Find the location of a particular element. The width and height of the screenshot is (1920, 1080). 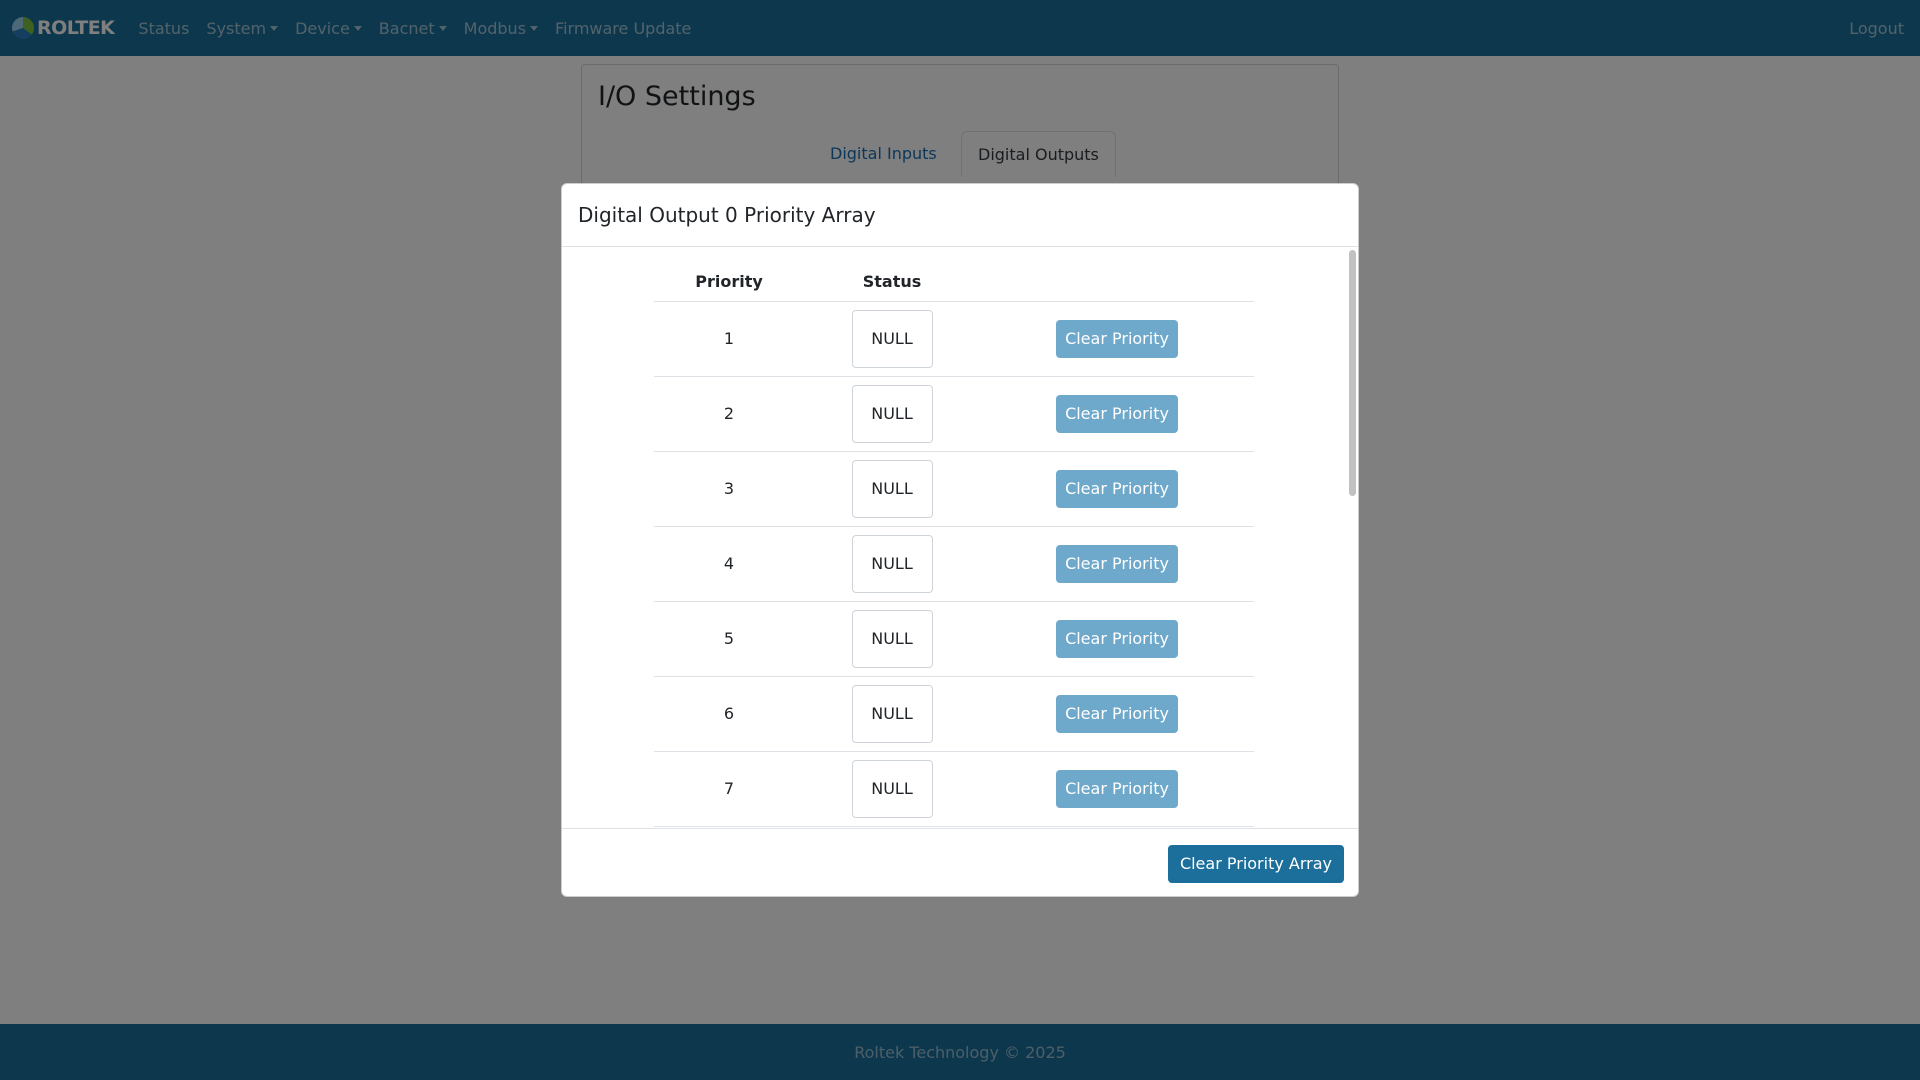

clear-priority-array-button: Clear Priority Array is located at coordinates (1255, 864).